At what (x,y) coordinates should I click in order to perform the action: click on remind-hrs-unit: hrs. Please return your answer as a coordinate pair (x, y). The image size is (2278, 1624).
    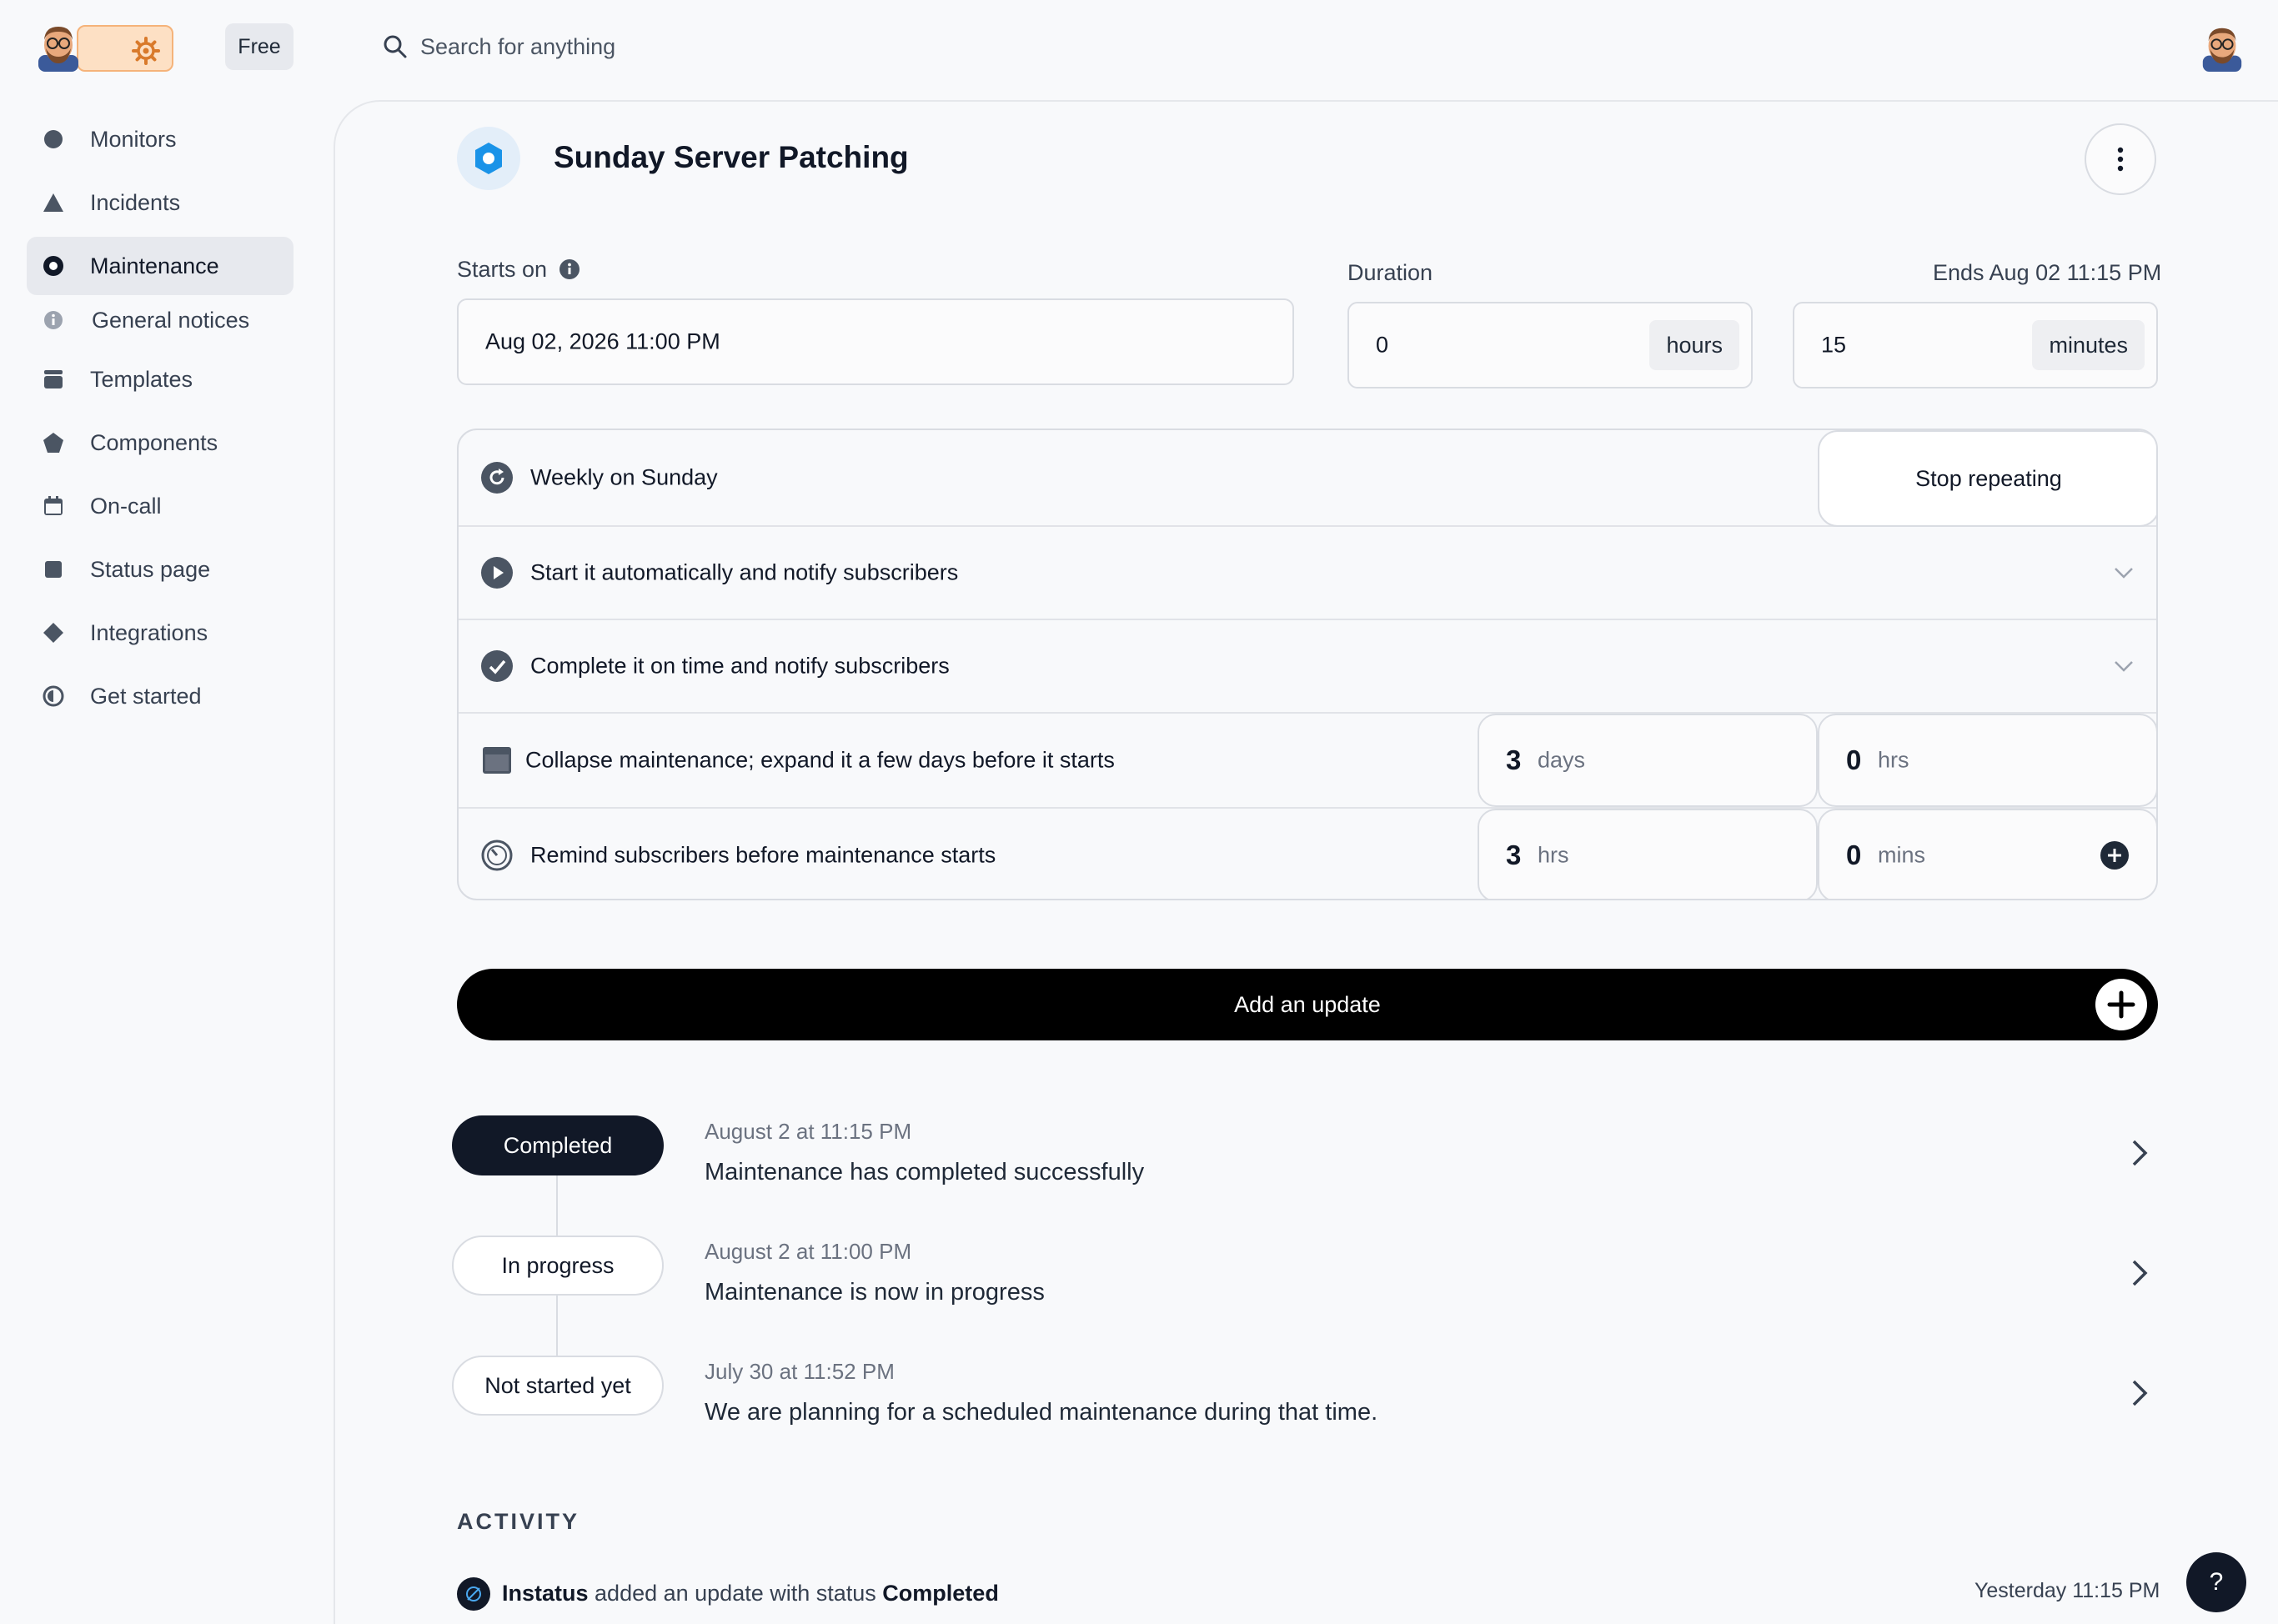
    Looking at the image, I should click on (1553, 855).